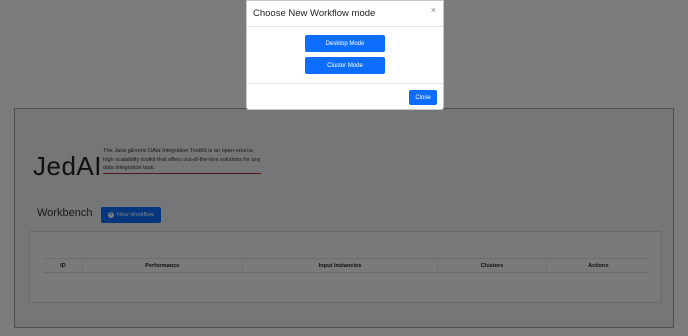  I want to click on close-button: Close, so click(423, 97).